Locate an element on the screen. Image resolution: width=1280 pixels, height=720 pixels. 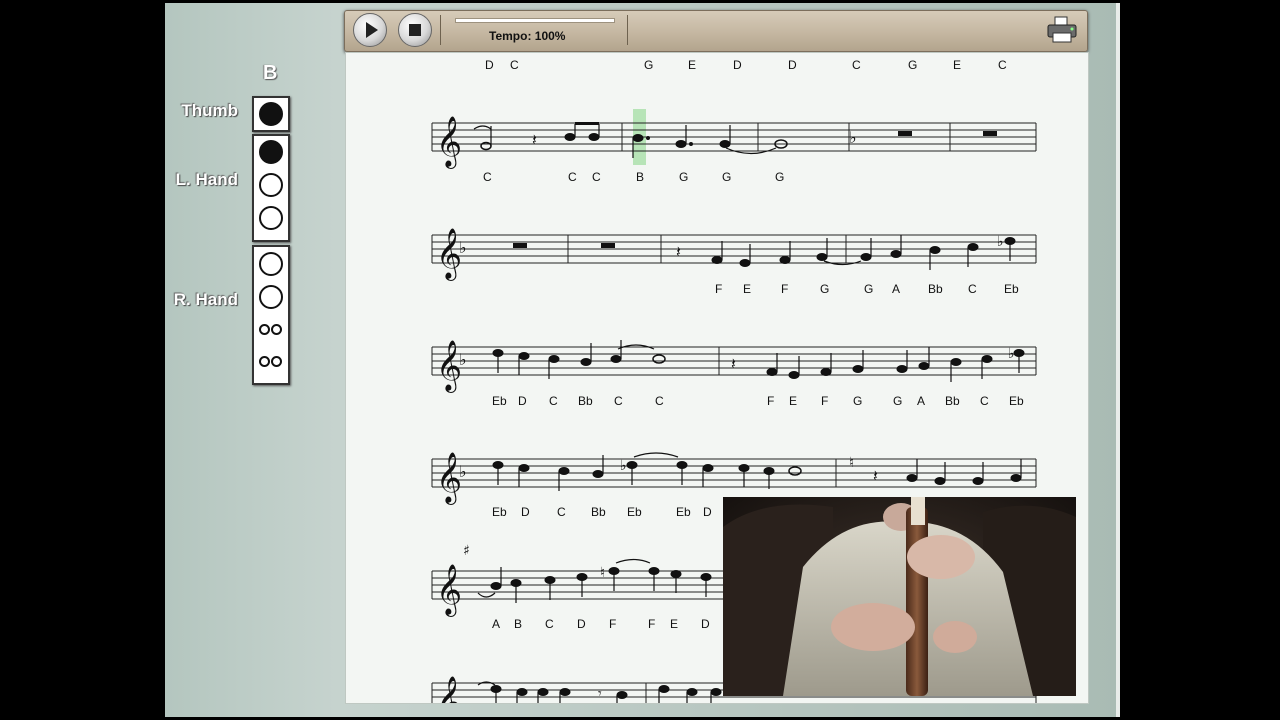
row-3-note-labels: Eb D C Bb C C F E F G G A Bb C Eb is located at coordinates (758, 401).